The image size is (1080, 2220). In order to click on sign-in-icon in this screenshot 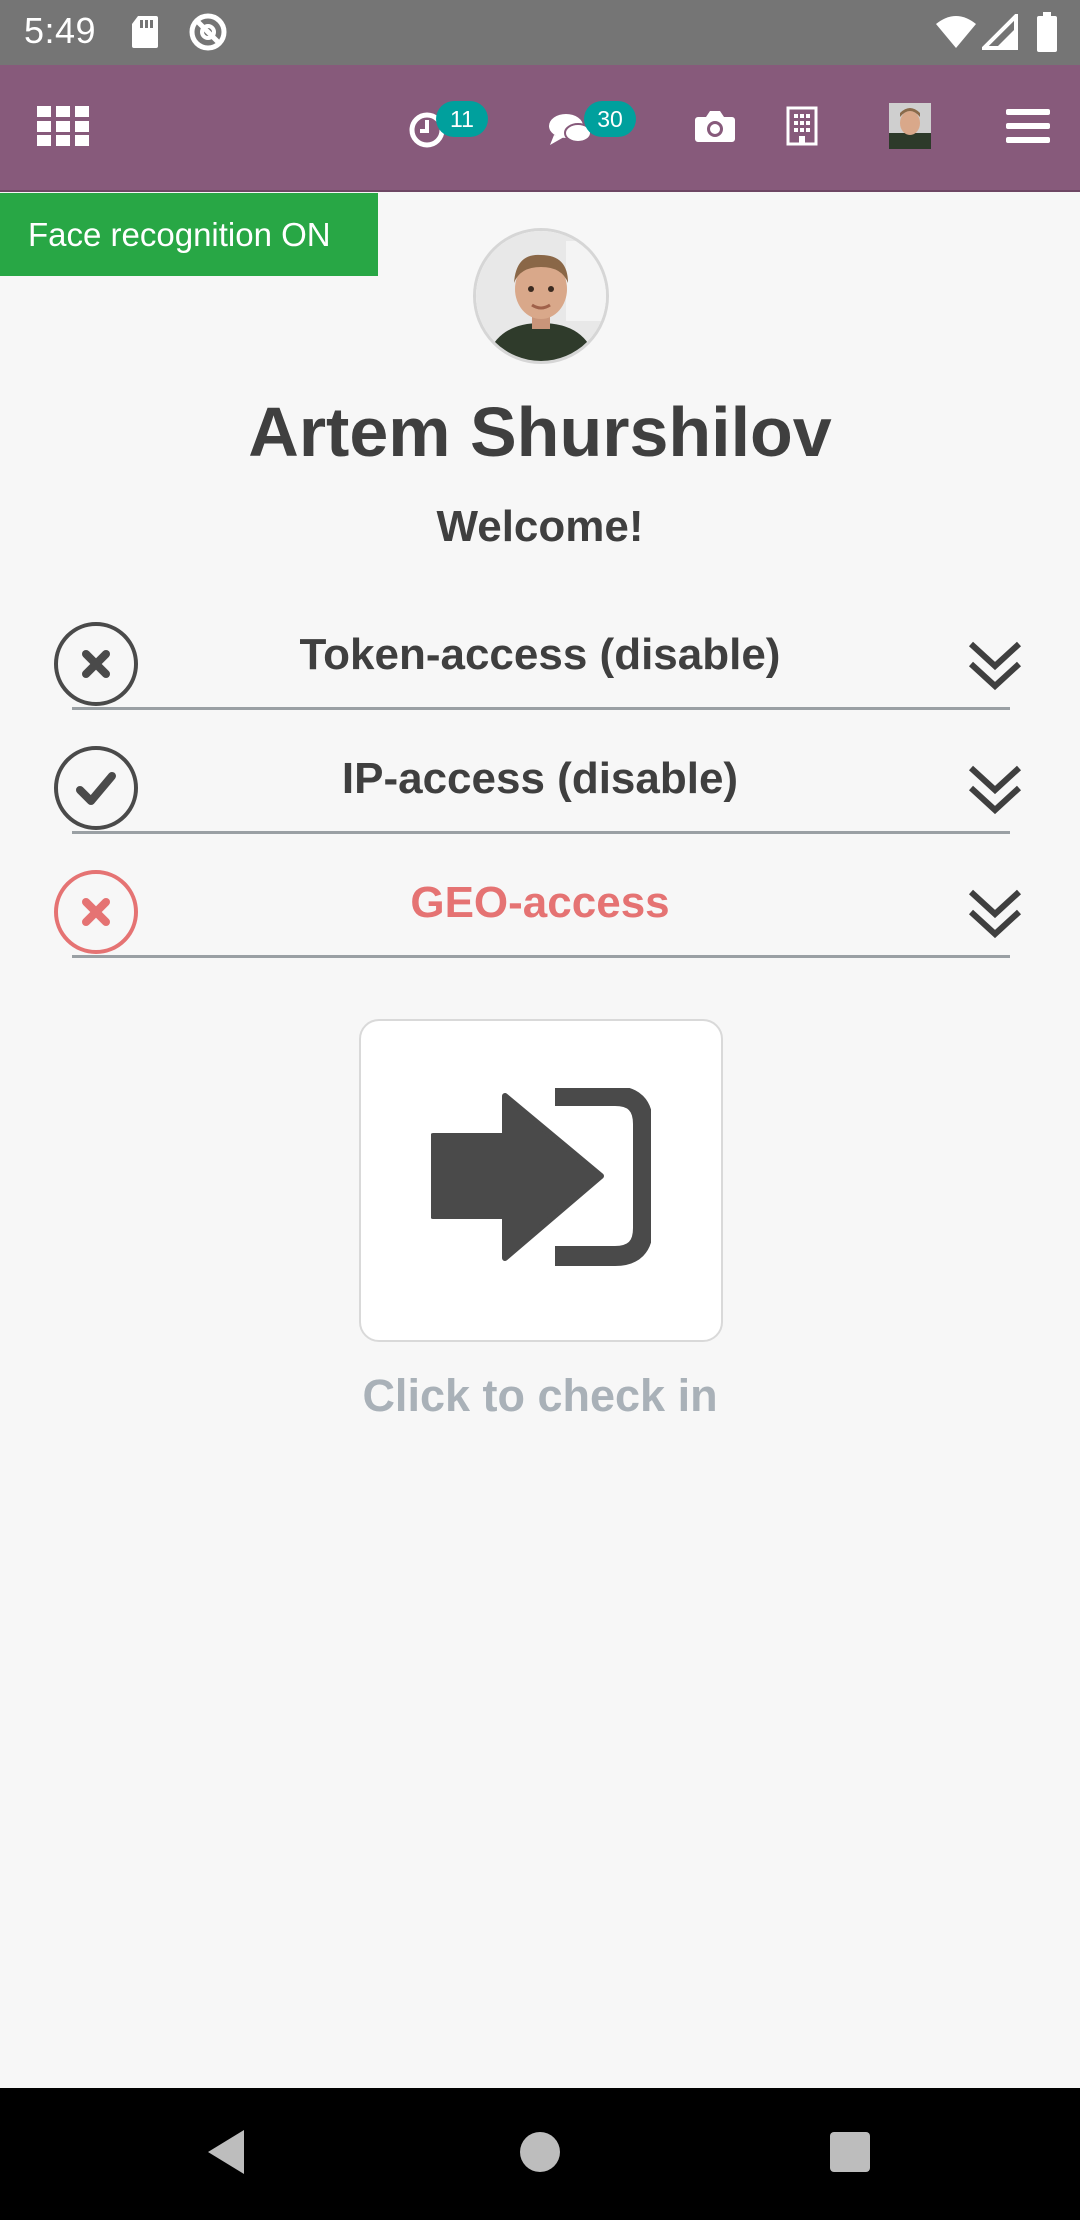, I will do `click(541, 1179)`.